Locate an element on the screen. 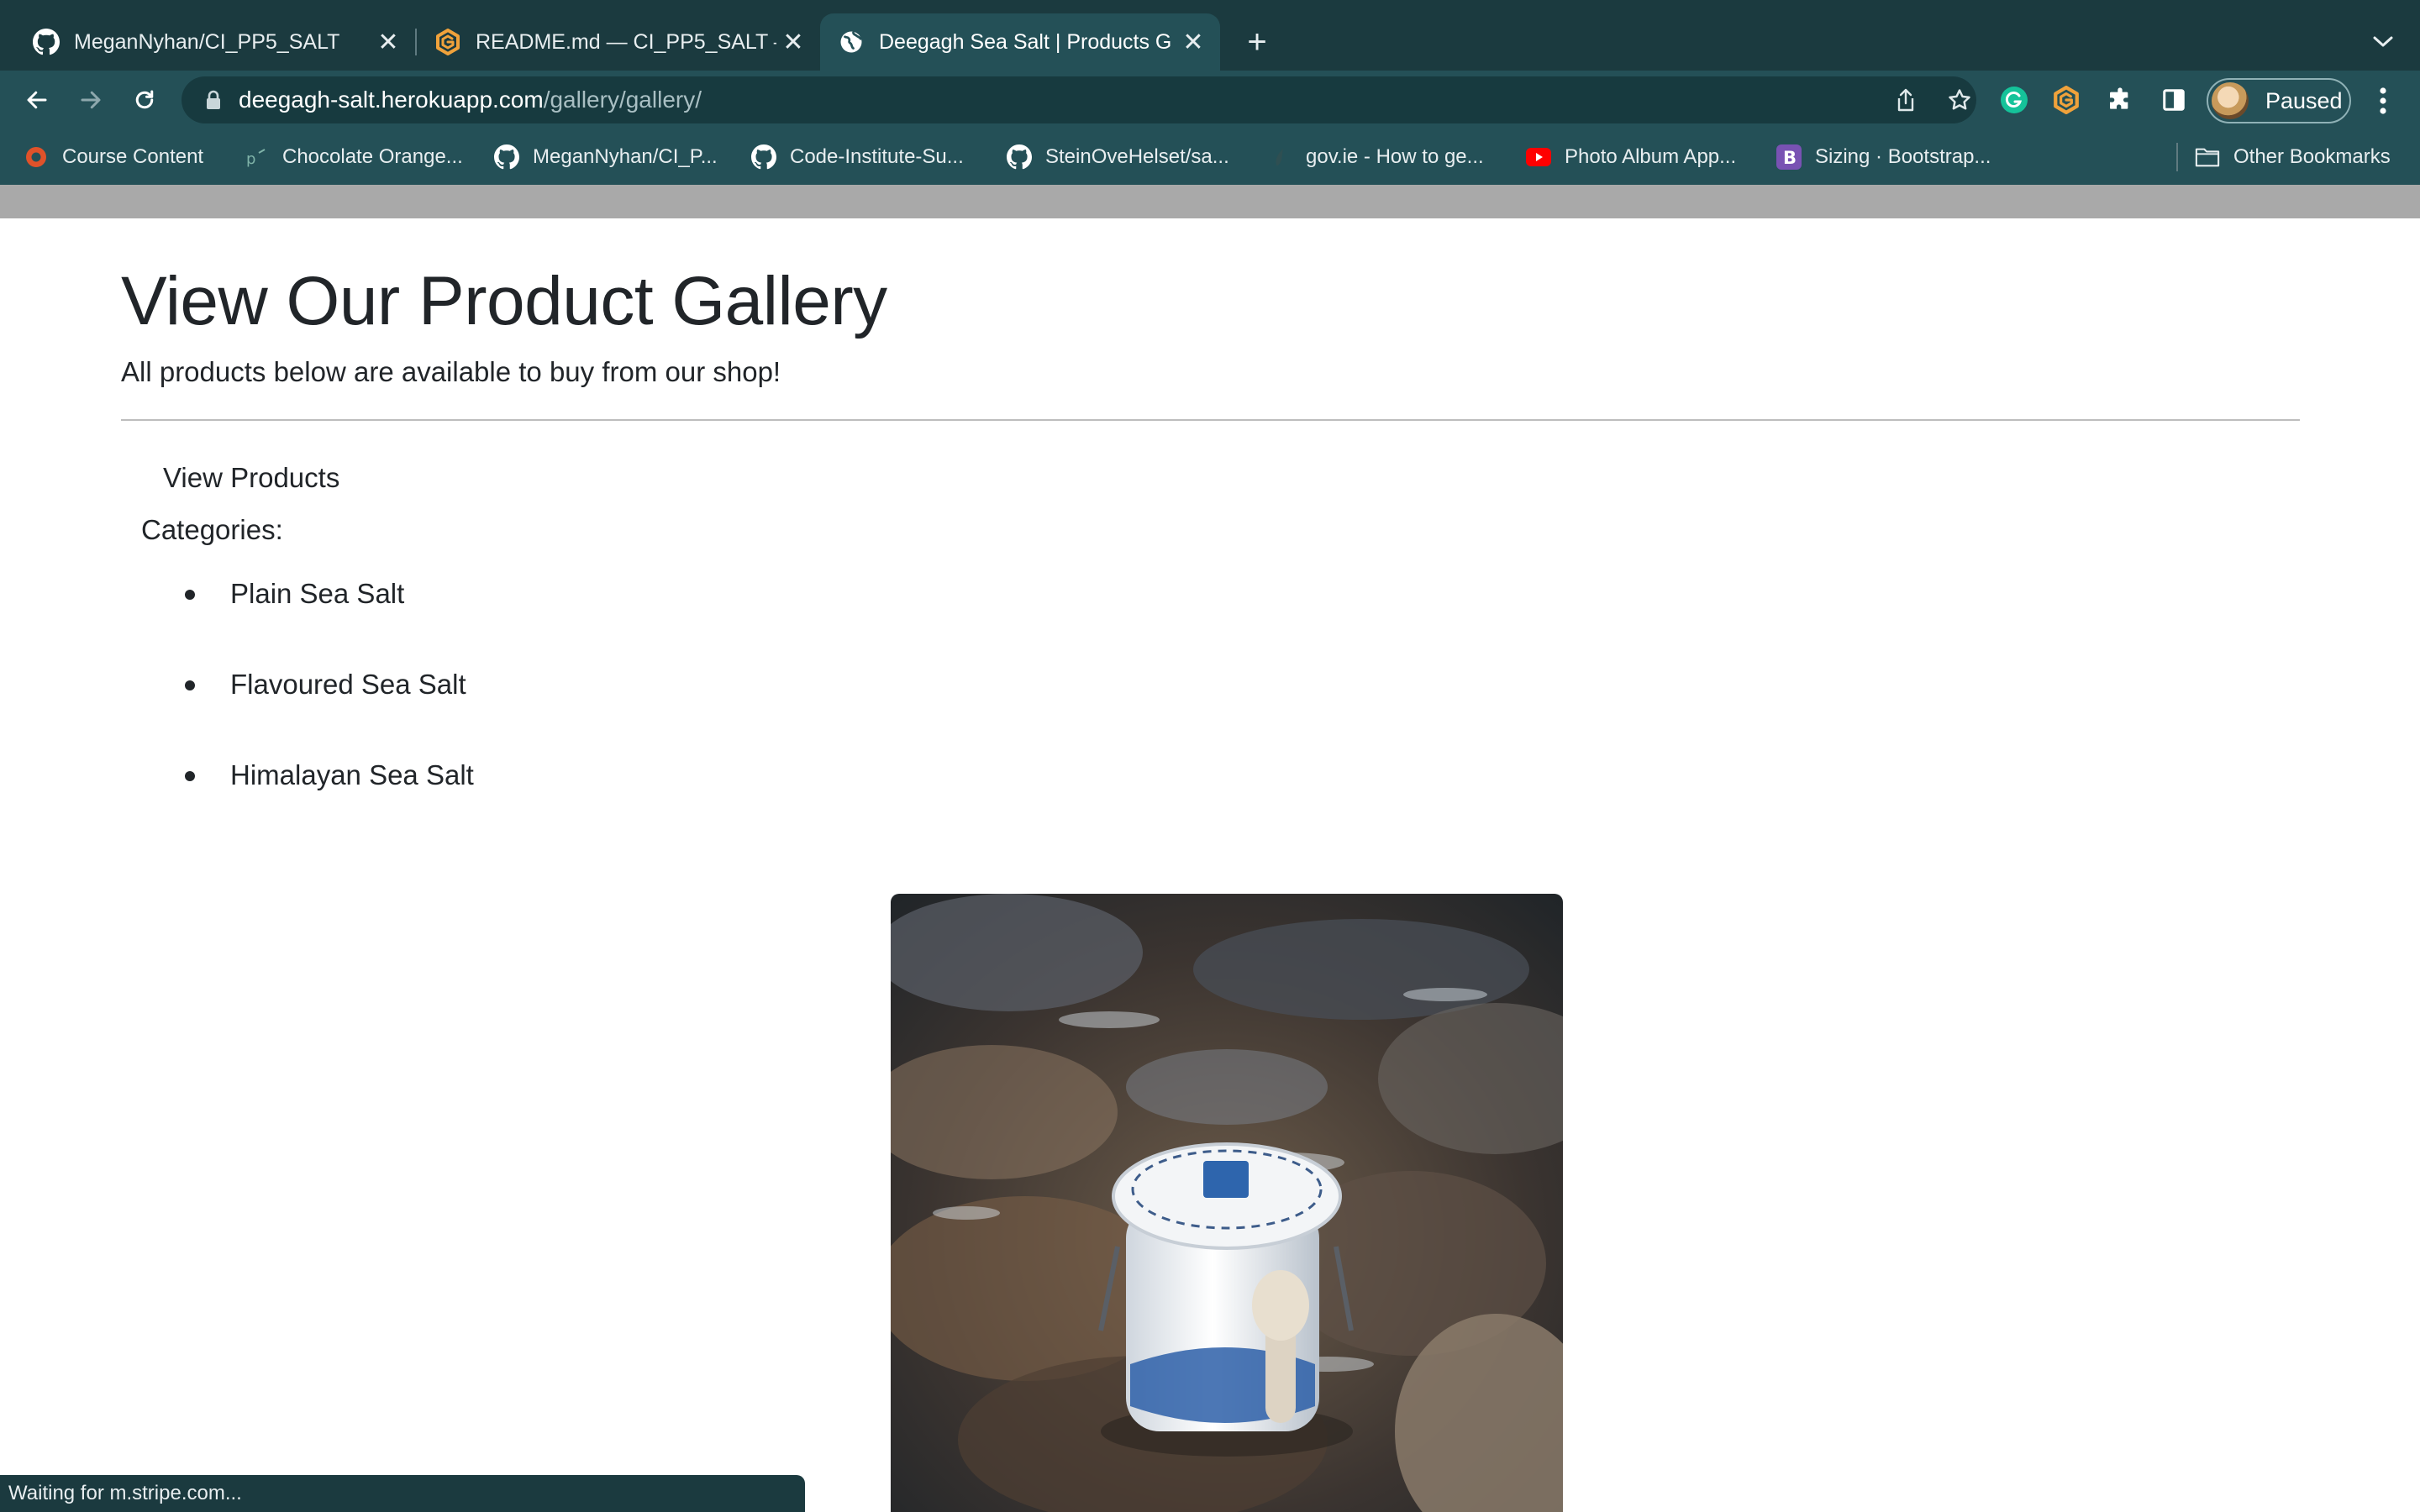 The image size is (2420, 1512). category-label: Himalayan Sea Salt is located at coordinates (352, 774).